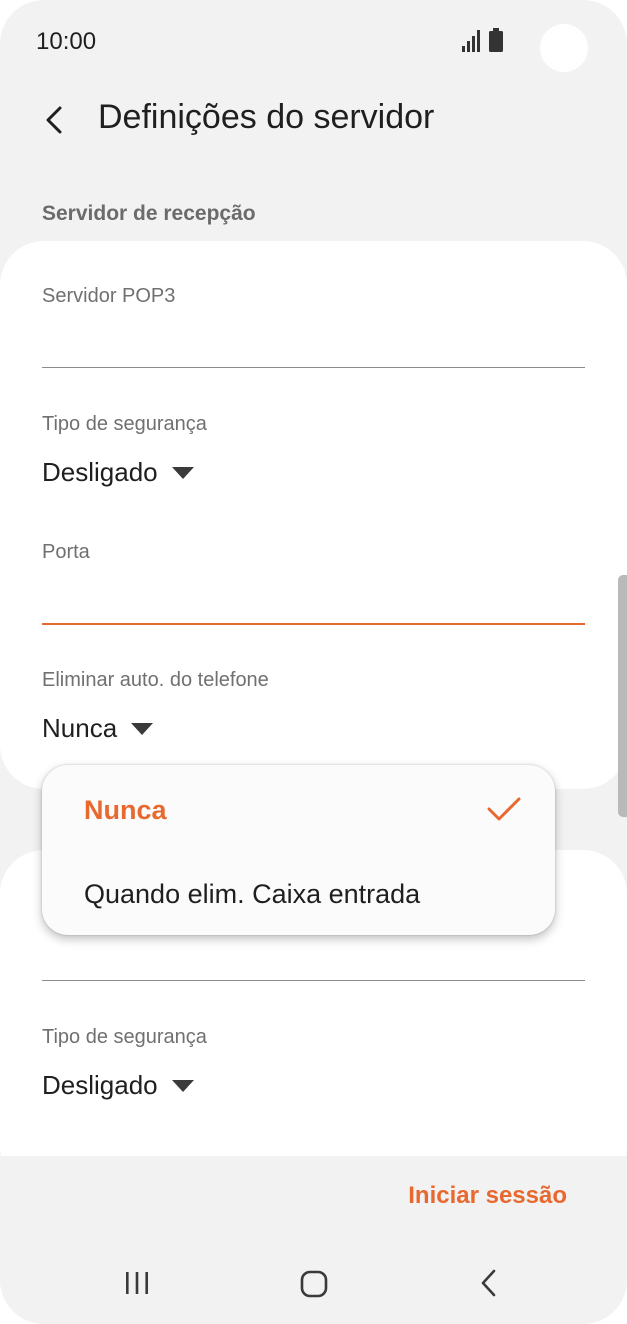 The width and height of the screenshot is (627, 1324). I want to click on signal-icon, so click(472, 43).